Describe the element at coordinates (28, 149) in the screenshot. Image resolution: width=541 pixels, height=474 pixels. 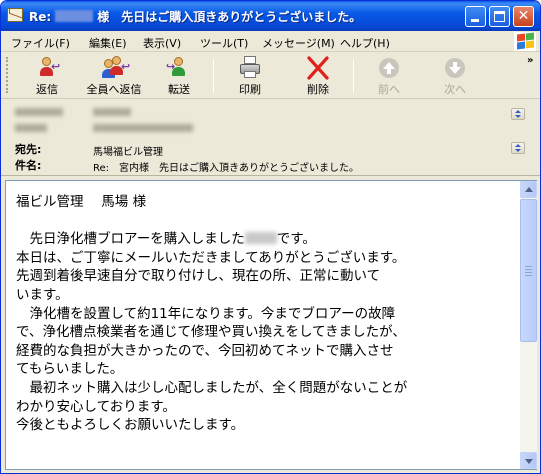
I see `to-label: 宛先:` at that location.